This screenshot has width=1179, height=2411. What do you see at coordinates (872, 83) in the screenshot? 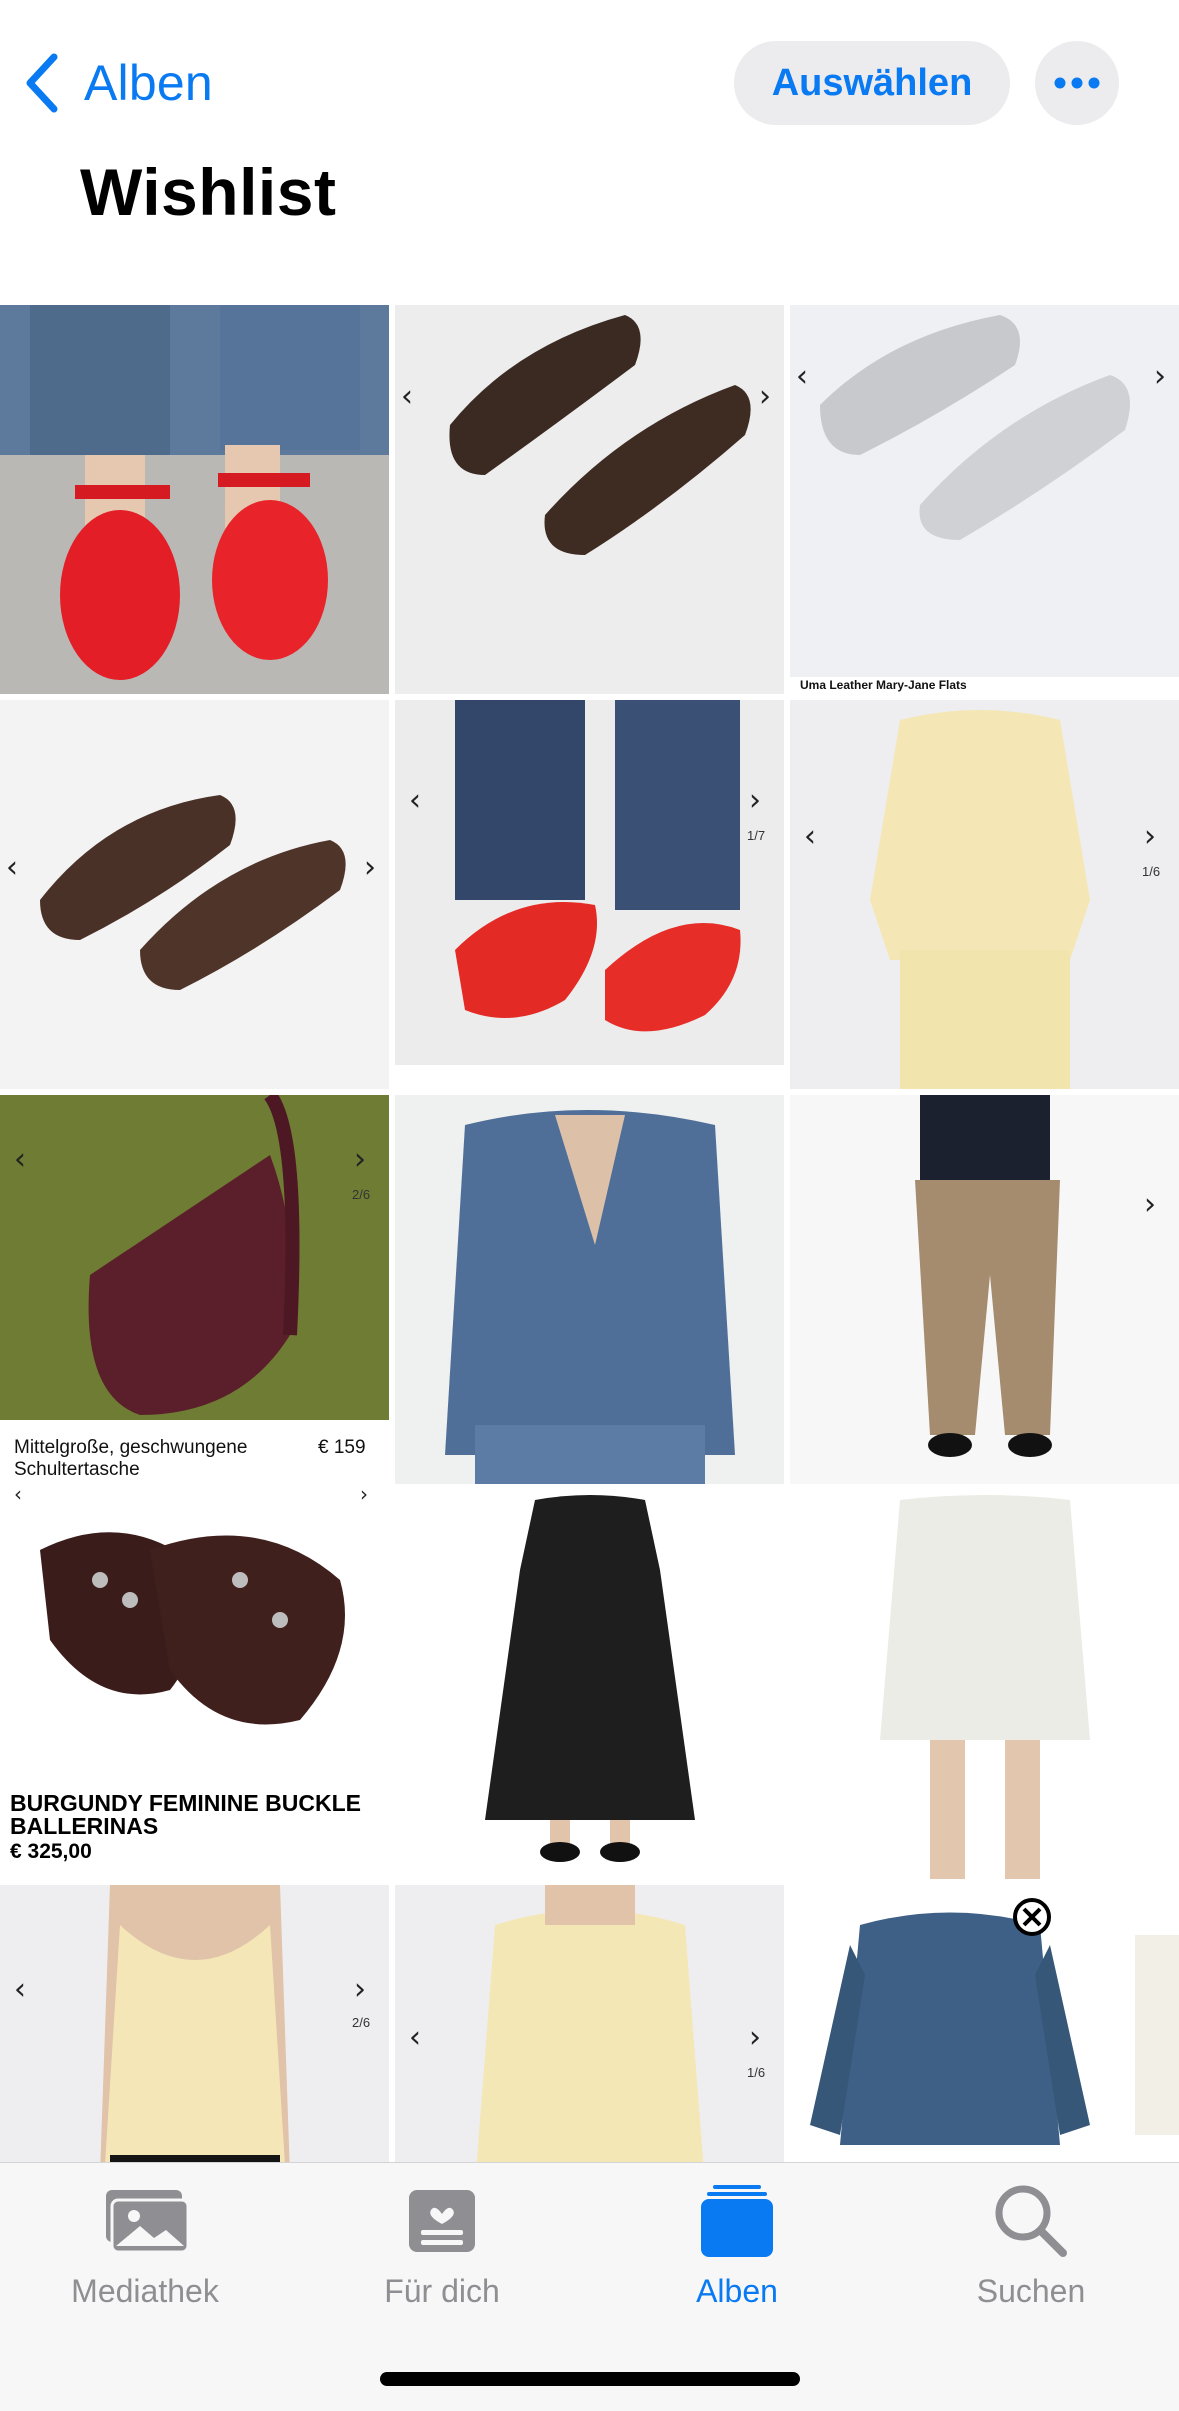
I see `select-button: Auswählen` at bounding box center [872, 83].